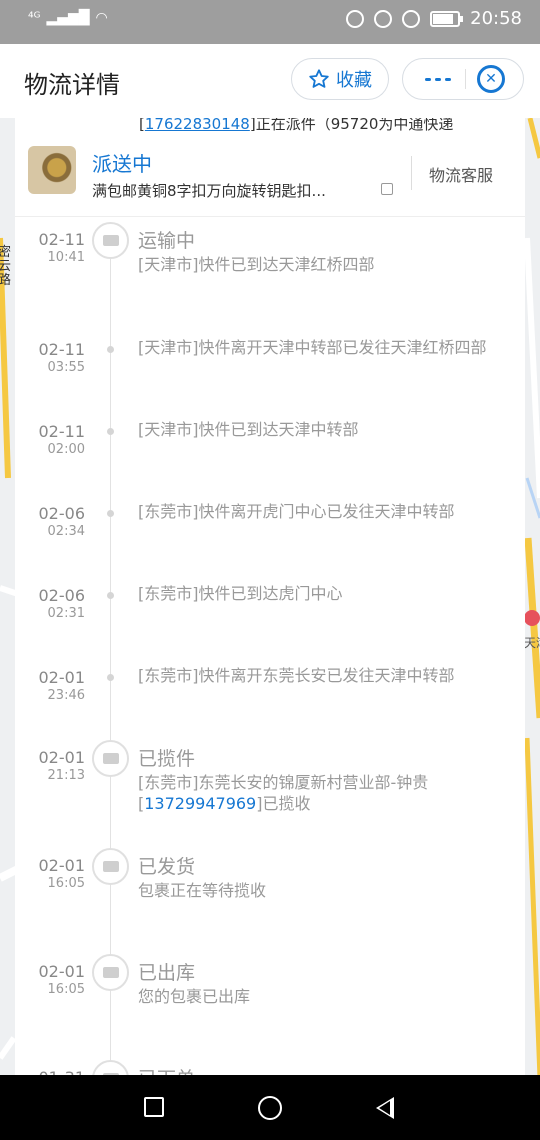  Describe the element at coordinates (532, 643) in the screenshot. I see `map-poi-label: 天津` at that location.